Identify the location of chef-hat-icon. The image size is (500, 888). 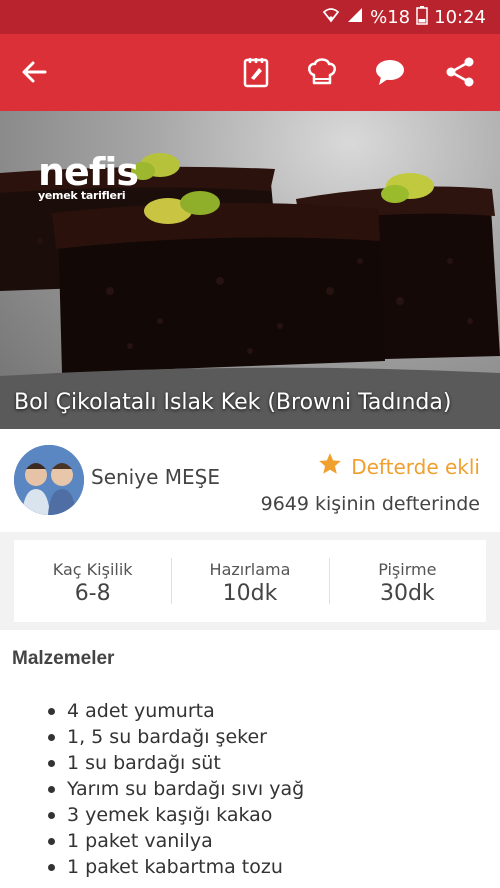
(322, 72).